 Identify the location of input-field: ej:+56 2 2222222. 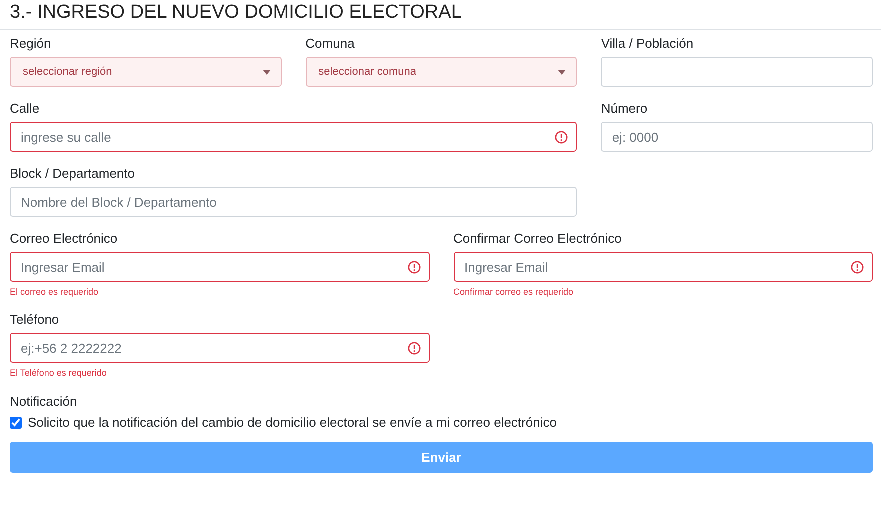
(220, 348).